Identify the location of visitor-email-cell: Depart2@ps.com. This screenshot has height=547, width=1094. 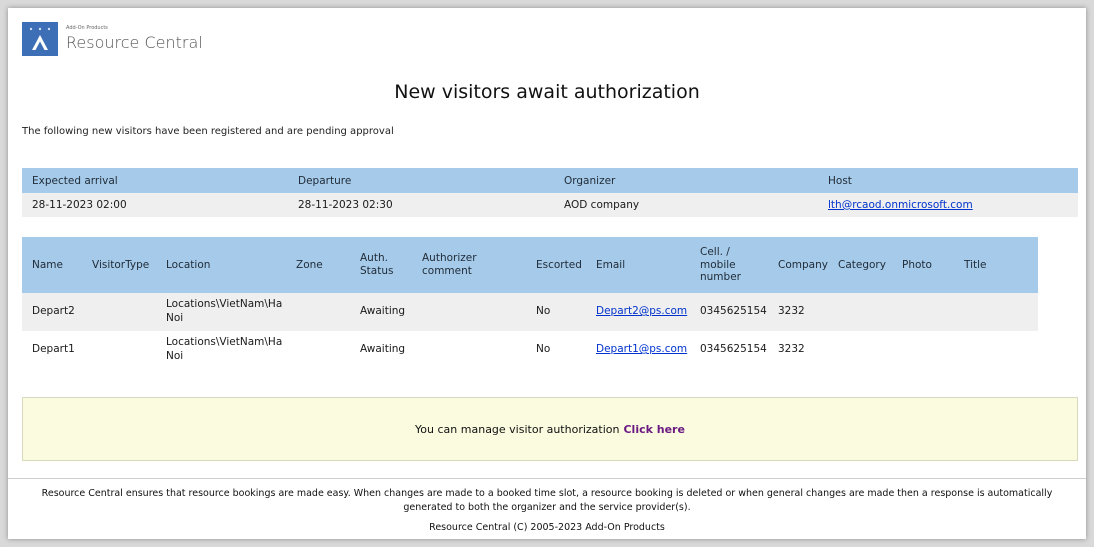
(638, 312).